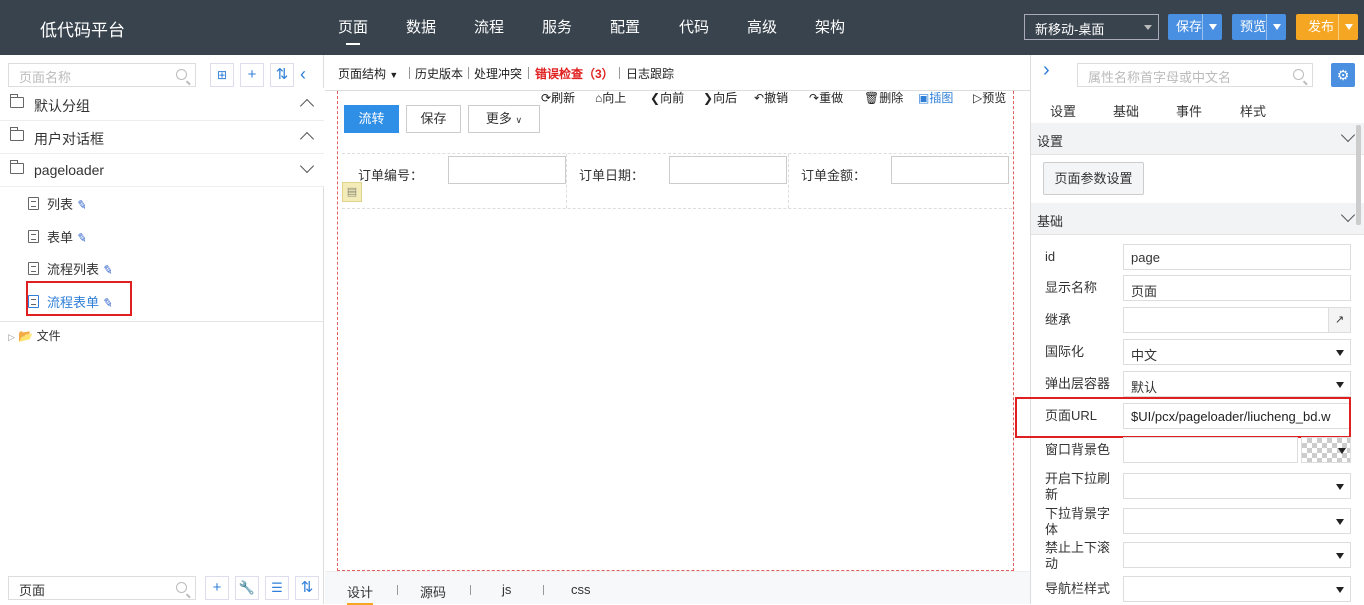 The height and width of the screenshot is (605, 1364). Describe the element at coordinates (1046, 70) in the screenshot. I see `expand-right-icon: ›` at that location.